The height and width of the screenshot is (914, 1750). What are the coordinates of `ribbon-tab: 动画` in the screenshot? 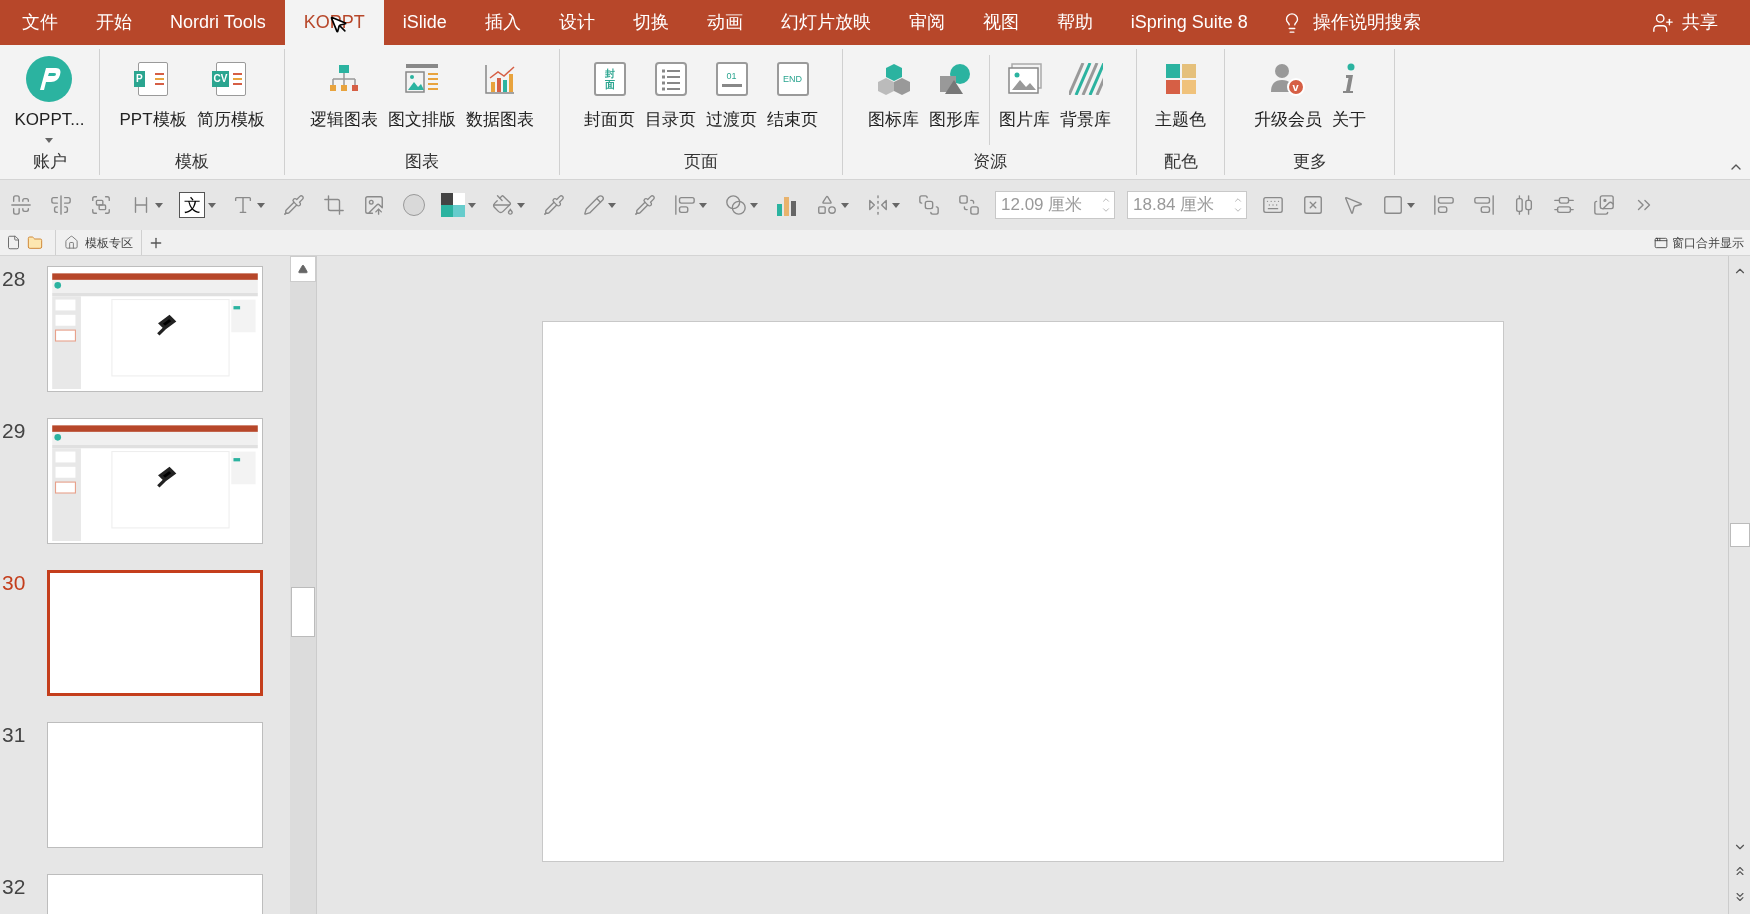 It's located at (724, 22).